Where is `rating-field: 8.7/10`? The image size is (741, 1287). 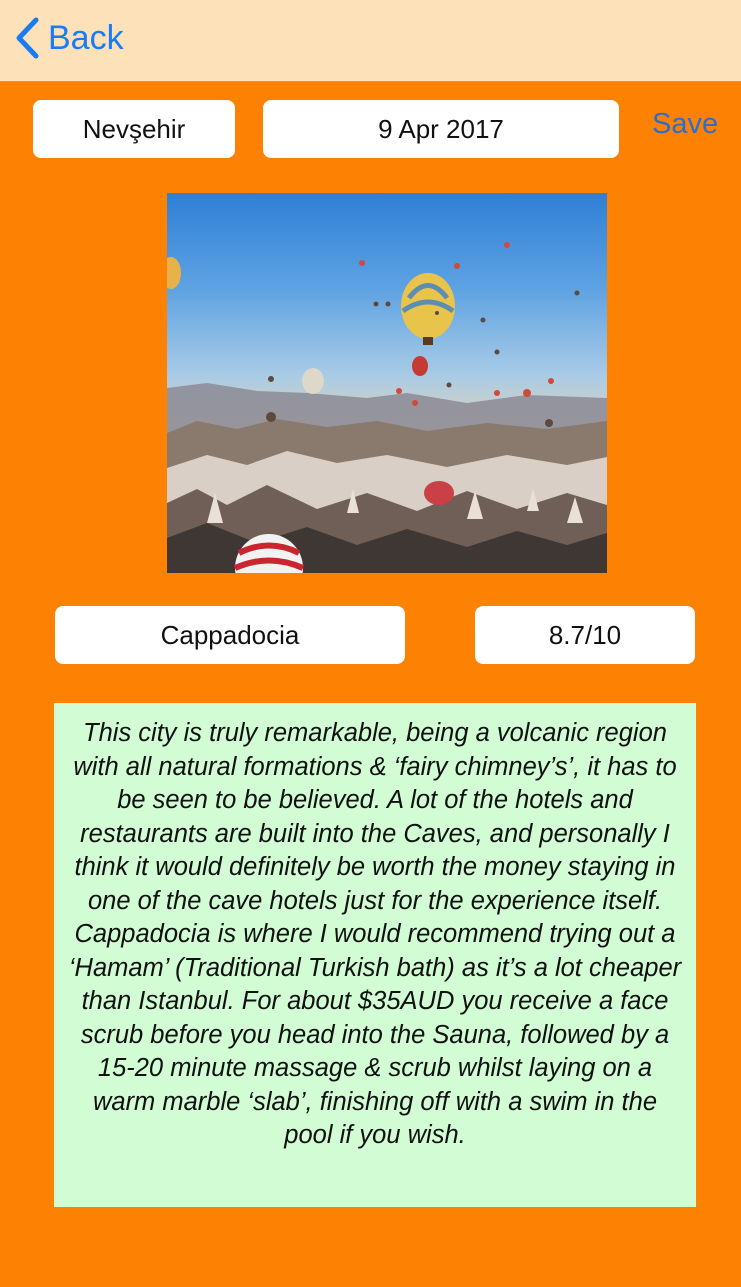
rating-field: 8.7/10 is located at coordinates (585, 635).